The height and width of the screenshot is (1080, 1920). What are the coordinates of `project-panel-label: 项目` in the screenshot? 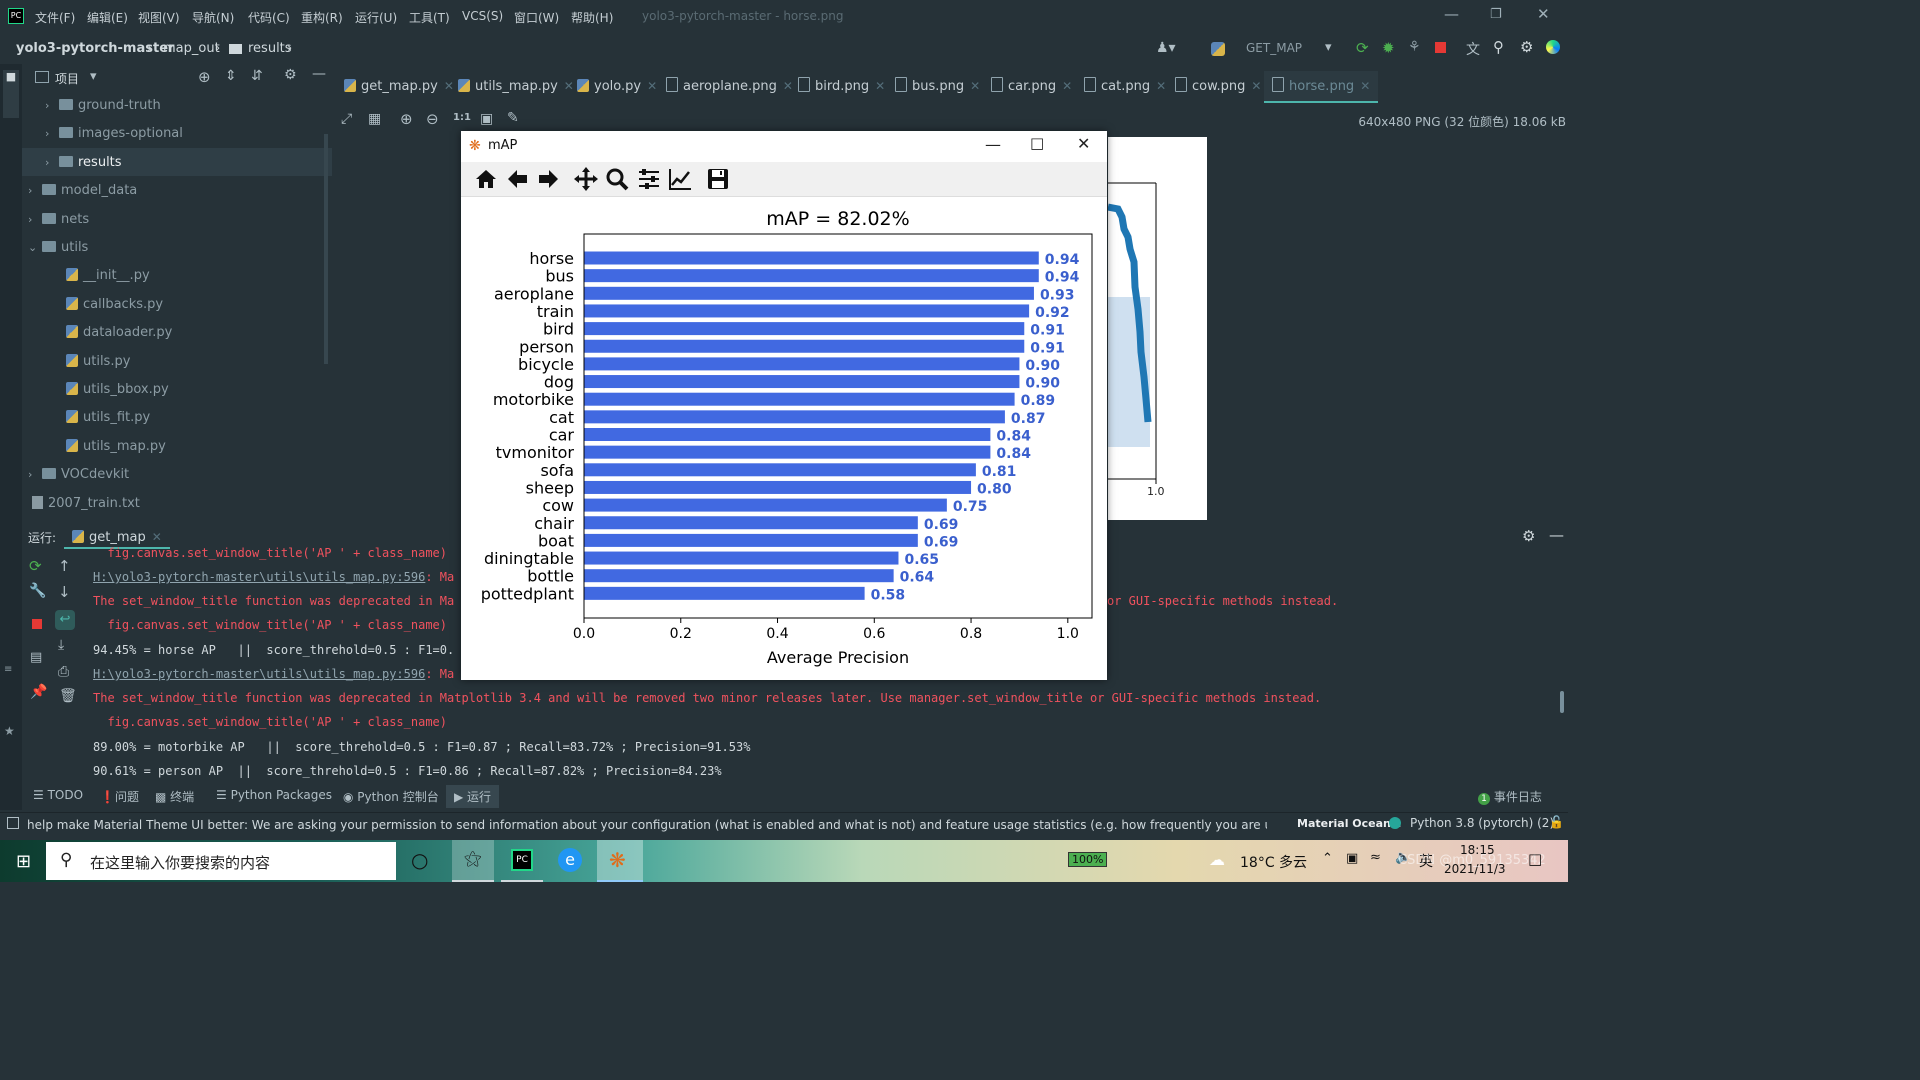 It's located at (67, 78).